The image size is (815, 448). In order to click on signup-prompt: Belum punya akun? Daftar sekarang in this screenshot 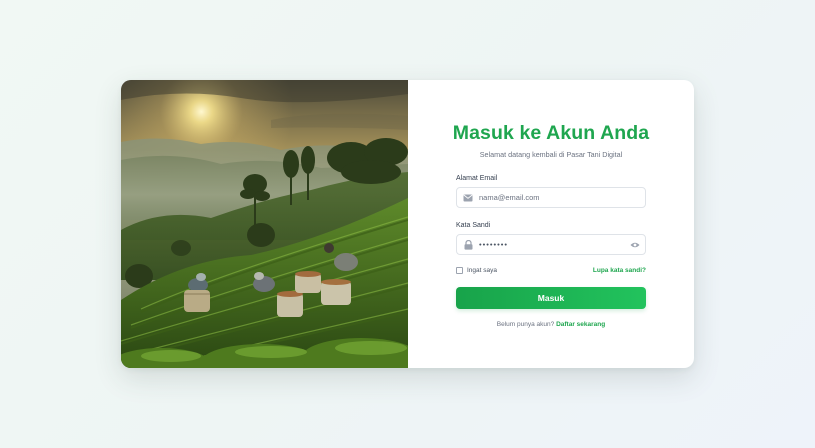, I will do `click(551, 324)`.